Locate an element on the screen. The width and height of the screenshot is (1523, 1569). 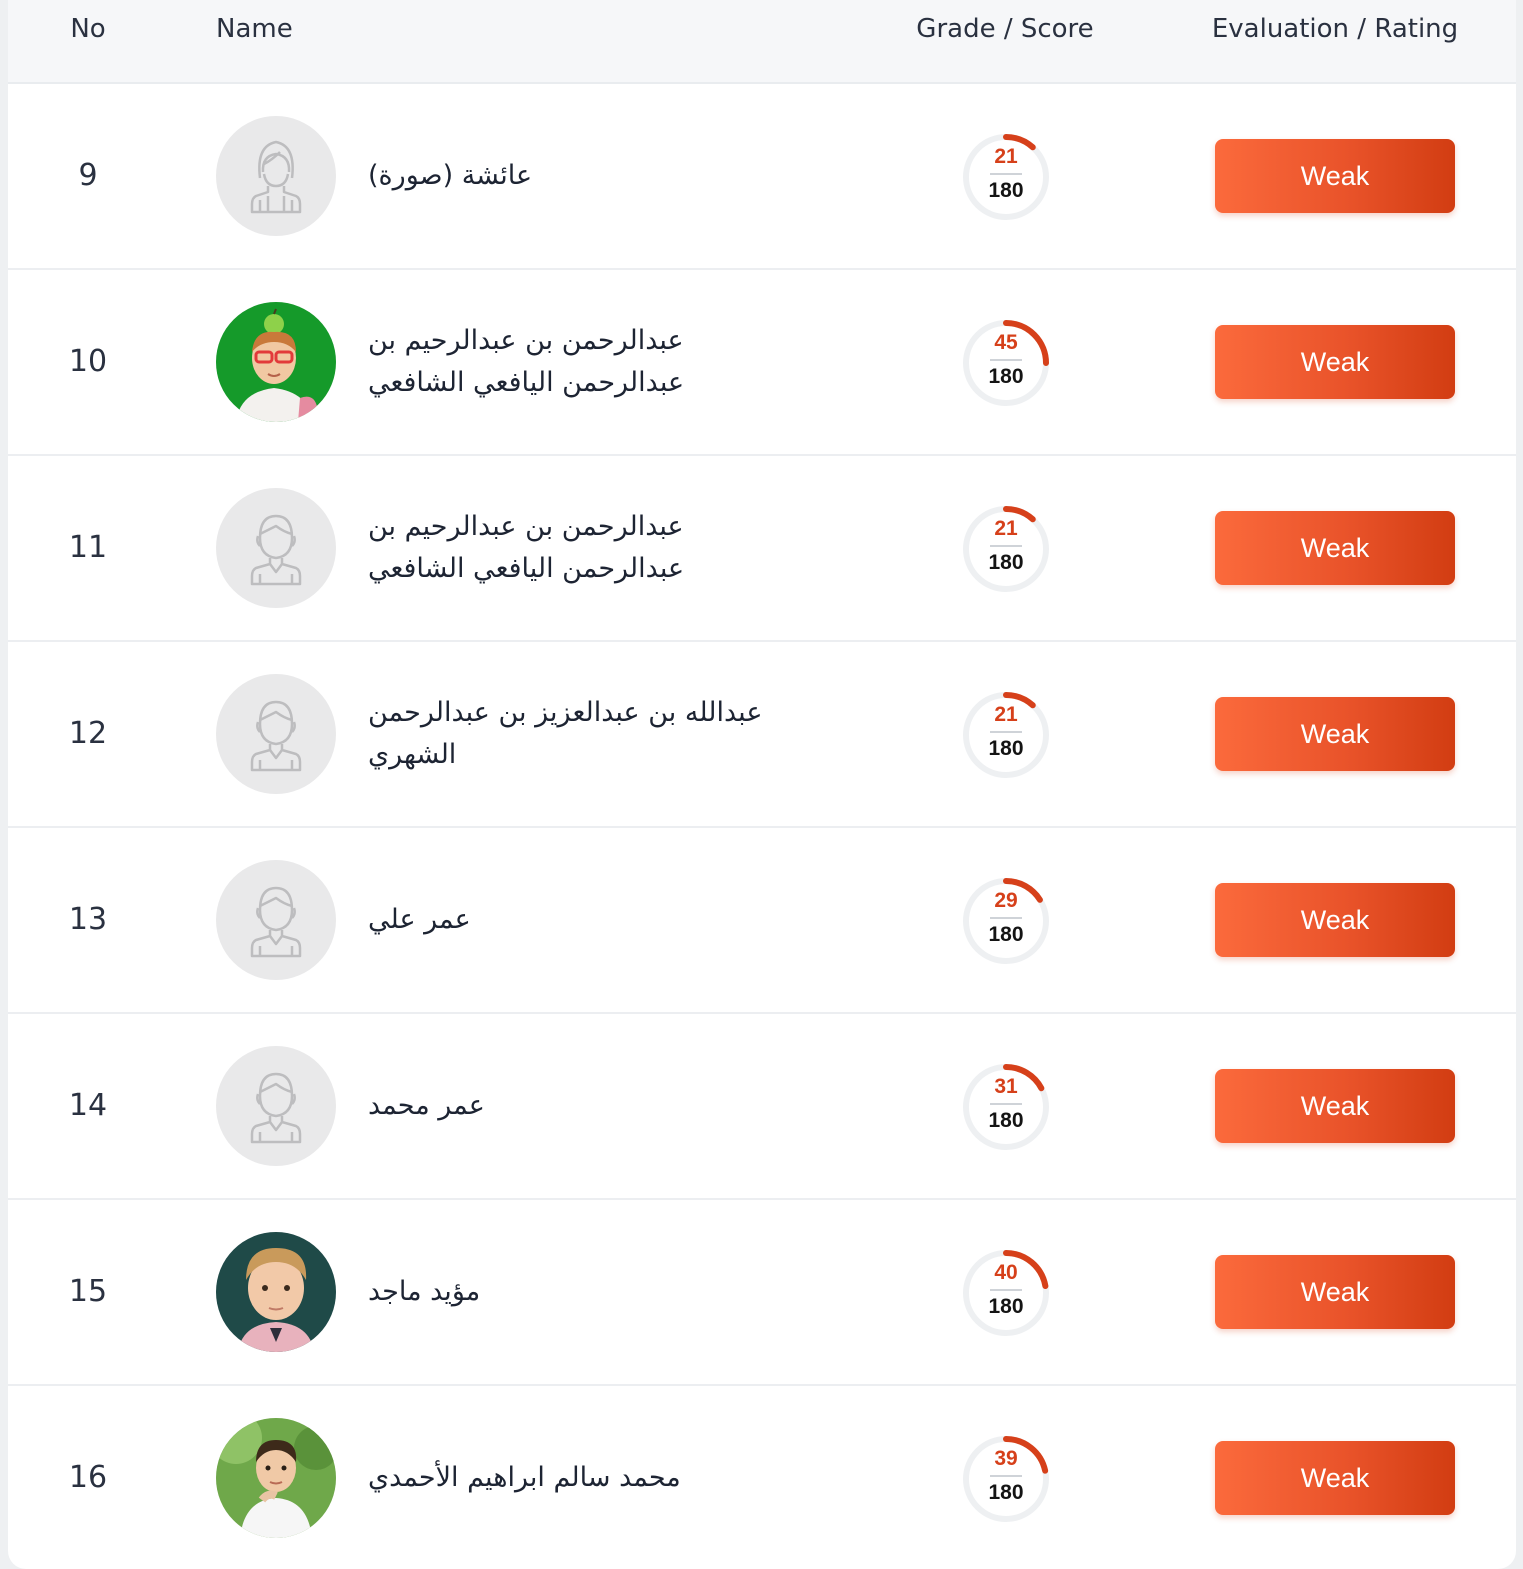
student-name-cell: عبدالله بن عبدالعزيز بن عبدالرحمن الشهري is located at coordinates (593, 734).